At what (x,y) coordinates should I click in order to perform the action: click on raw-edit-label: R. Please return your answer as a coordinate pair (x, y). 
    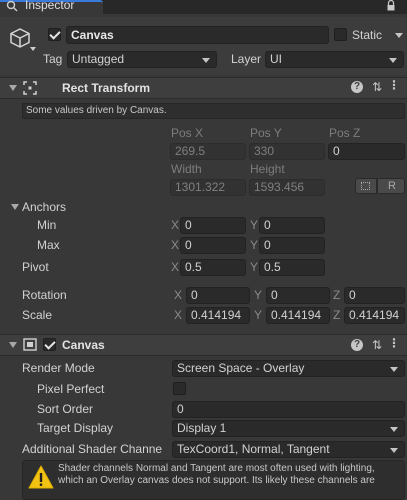
    Looking at the image, I should click on (392, 186).